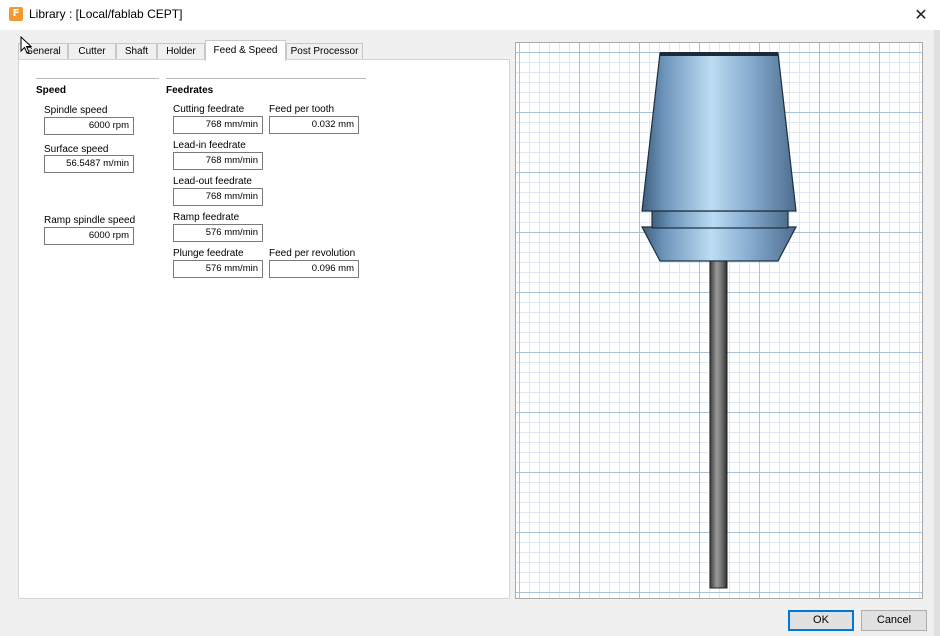  I want to click on feed-per-revolution-input: 0.096 mm, so click(314, 269).